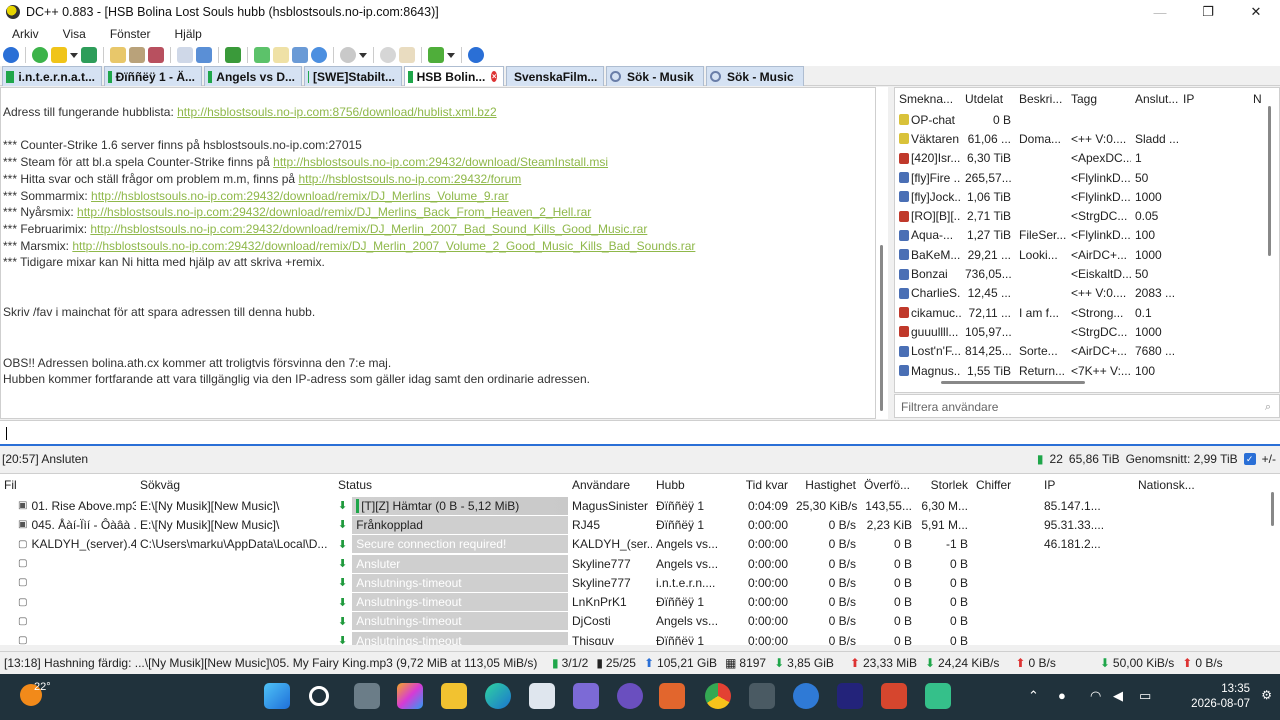  I want to click on column-cipher: Chiffer, so click(1006, 485).